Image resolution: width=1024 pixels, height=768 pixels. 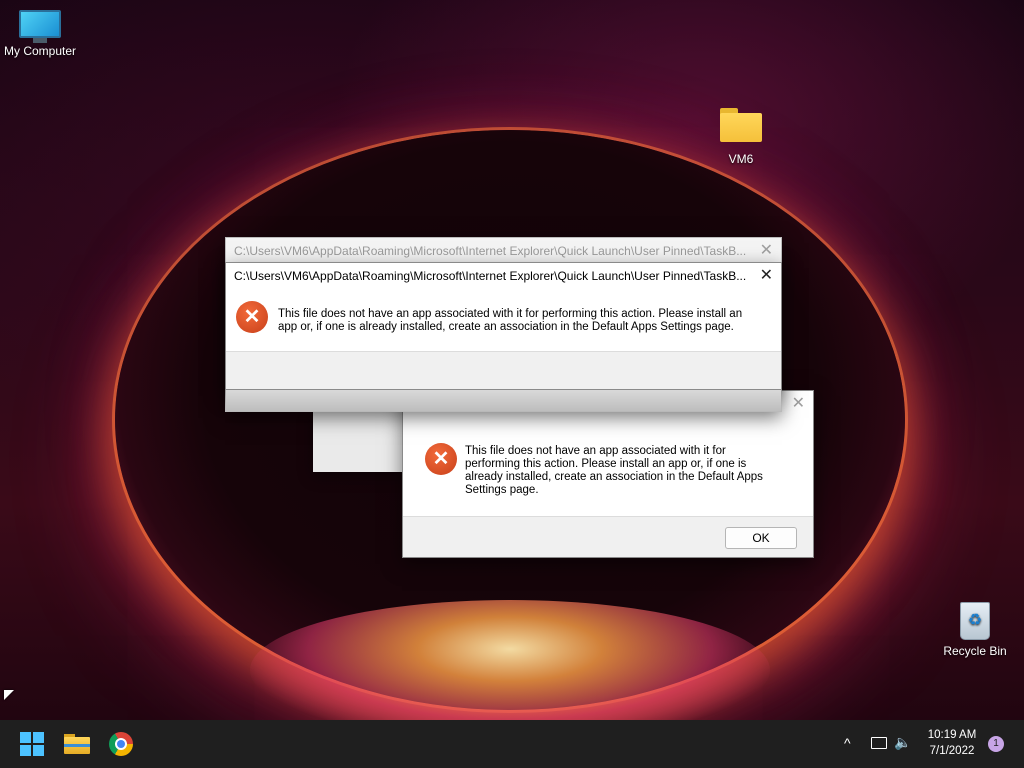 I want to click on notification-badge: 1, so click(x=996, y=744).